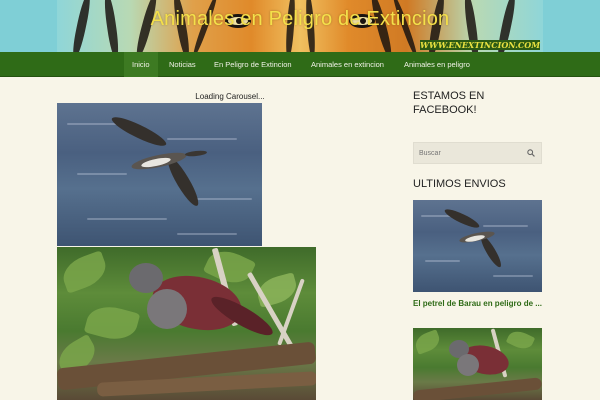  Describe the element at coordinates (159, 174) in the screenshot. I see `petrel-photo` at that location.